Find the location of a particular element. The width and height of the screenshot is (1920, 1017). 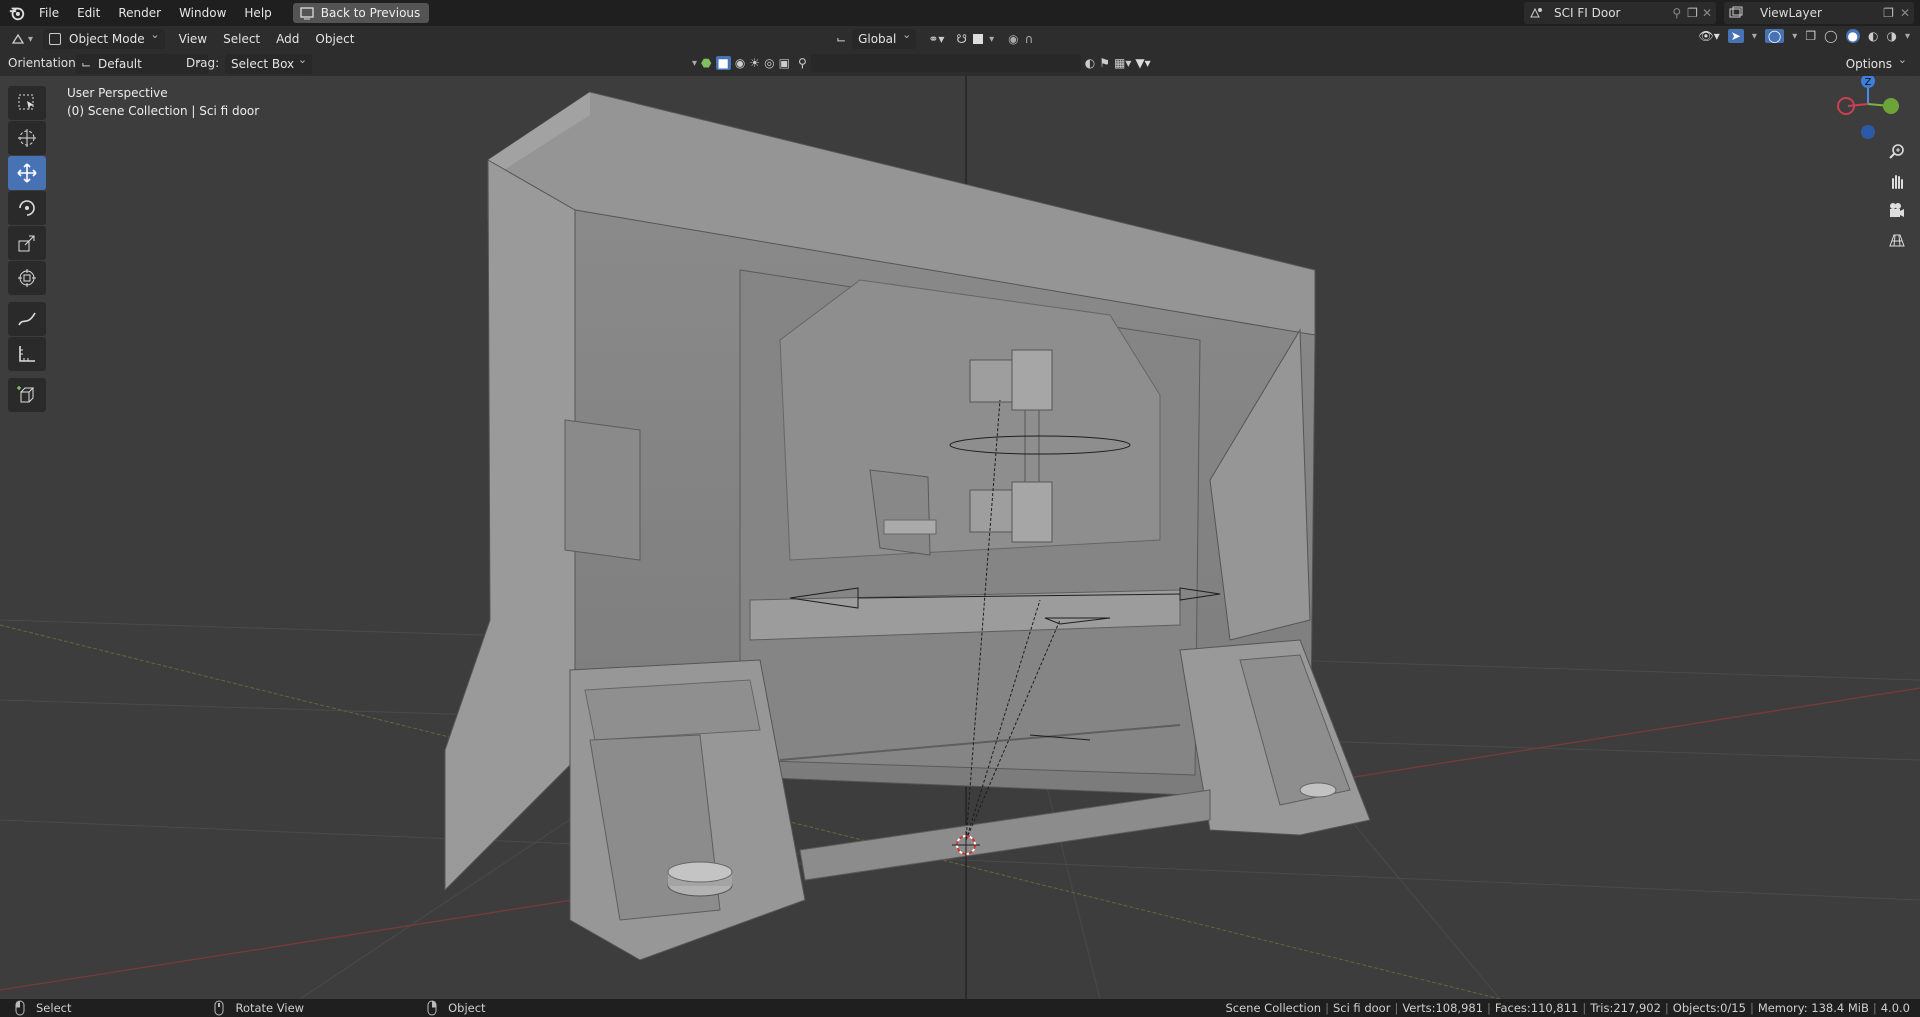

wireframe-shading-icon: ◯ is located at coordinates (1830, 36).